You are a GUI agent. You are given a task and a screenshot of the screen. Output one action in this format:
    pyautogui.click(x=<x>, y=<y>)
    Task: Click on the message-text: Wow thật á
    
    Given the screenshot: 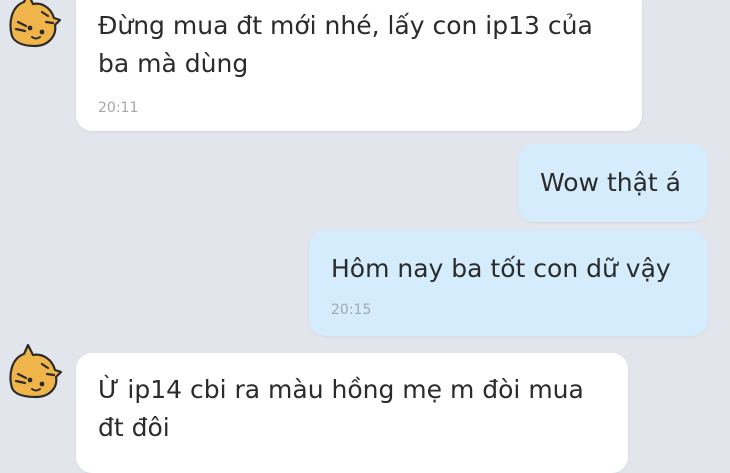 What is the action you would take?
    pyautogui.click(x=610, y=183)
    